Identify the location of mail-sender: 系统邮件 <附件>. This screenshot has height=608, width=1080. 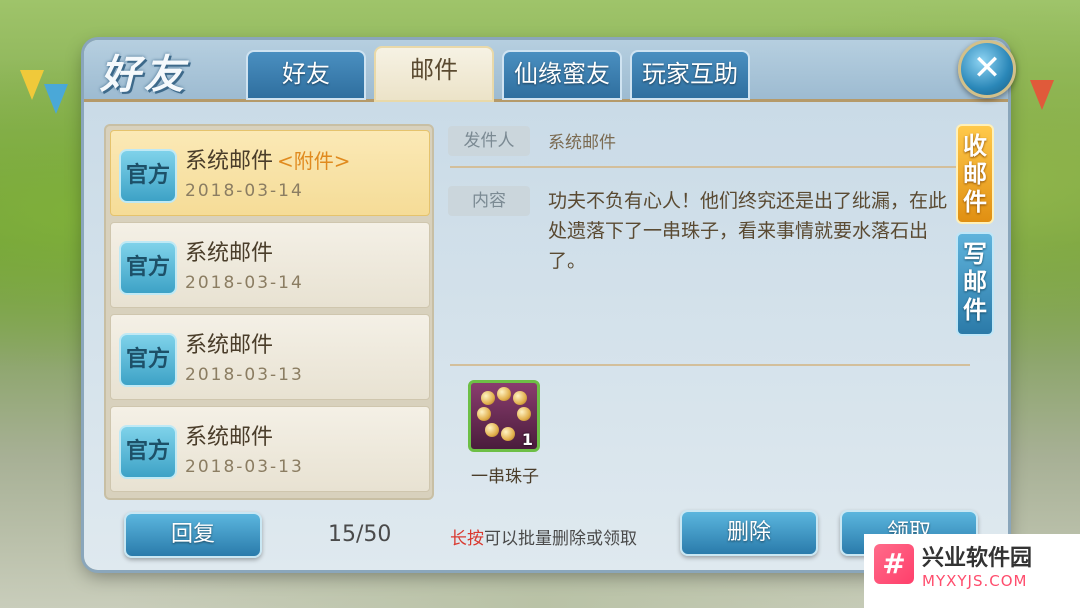
(268, 159).